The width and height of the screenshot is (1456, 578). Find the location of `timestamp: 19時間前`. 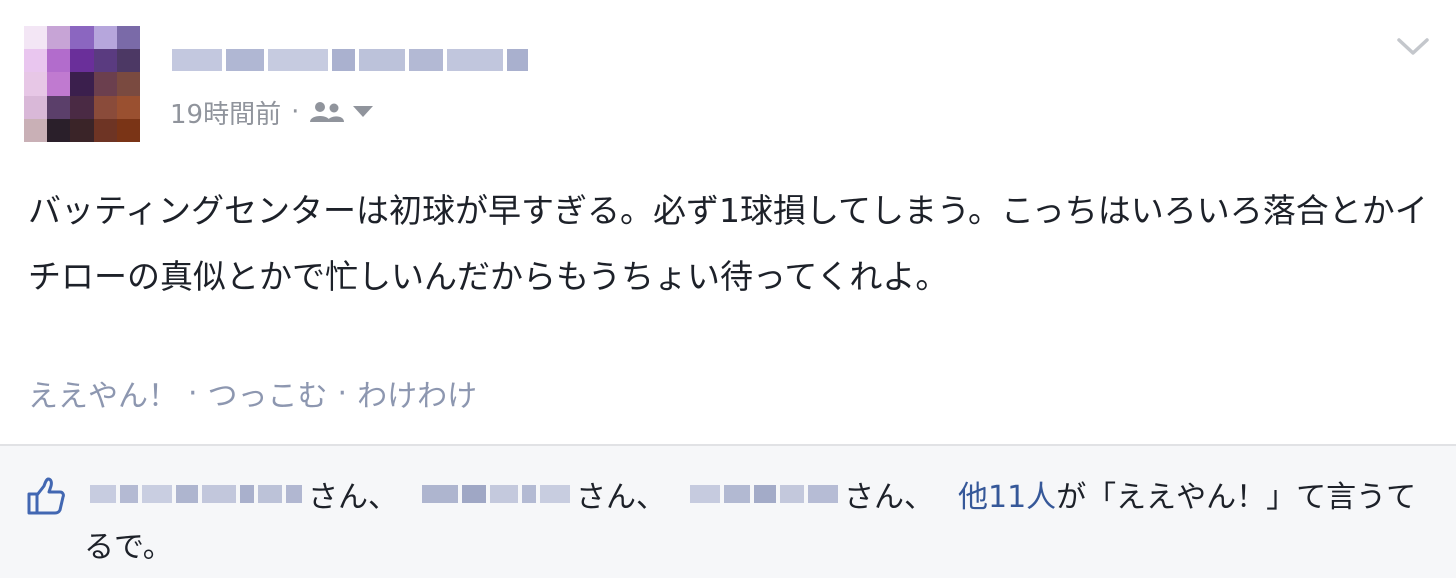

timestamp: 19時間前 is located at coordinates (225, 112).